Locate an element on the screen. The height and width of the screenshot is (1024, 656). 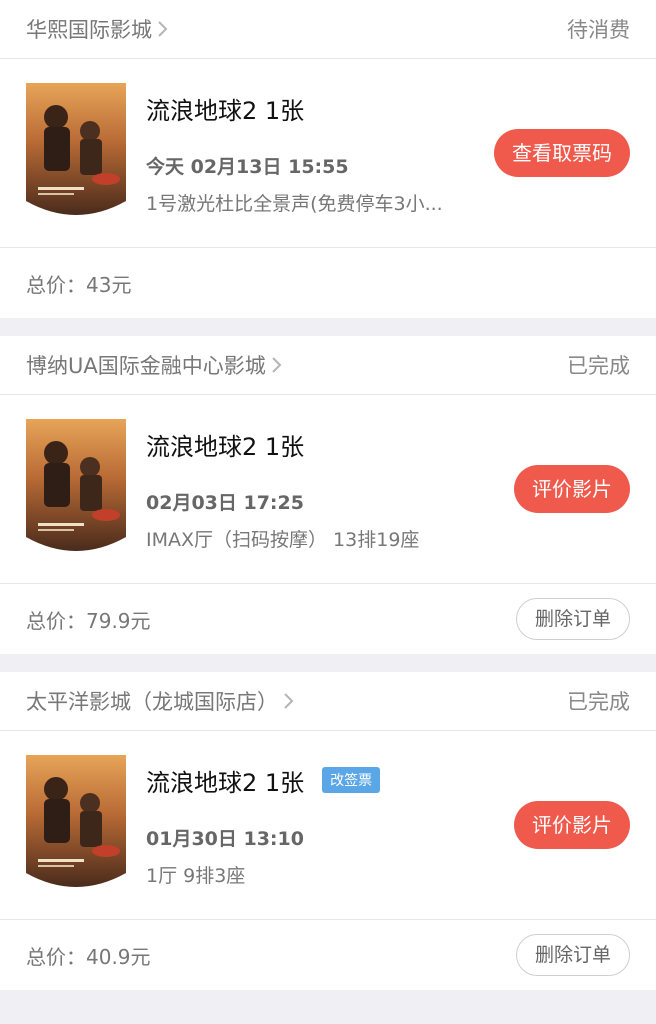
showtime: 今天 02月13日 15:55 is located at coordinates (247, 166).